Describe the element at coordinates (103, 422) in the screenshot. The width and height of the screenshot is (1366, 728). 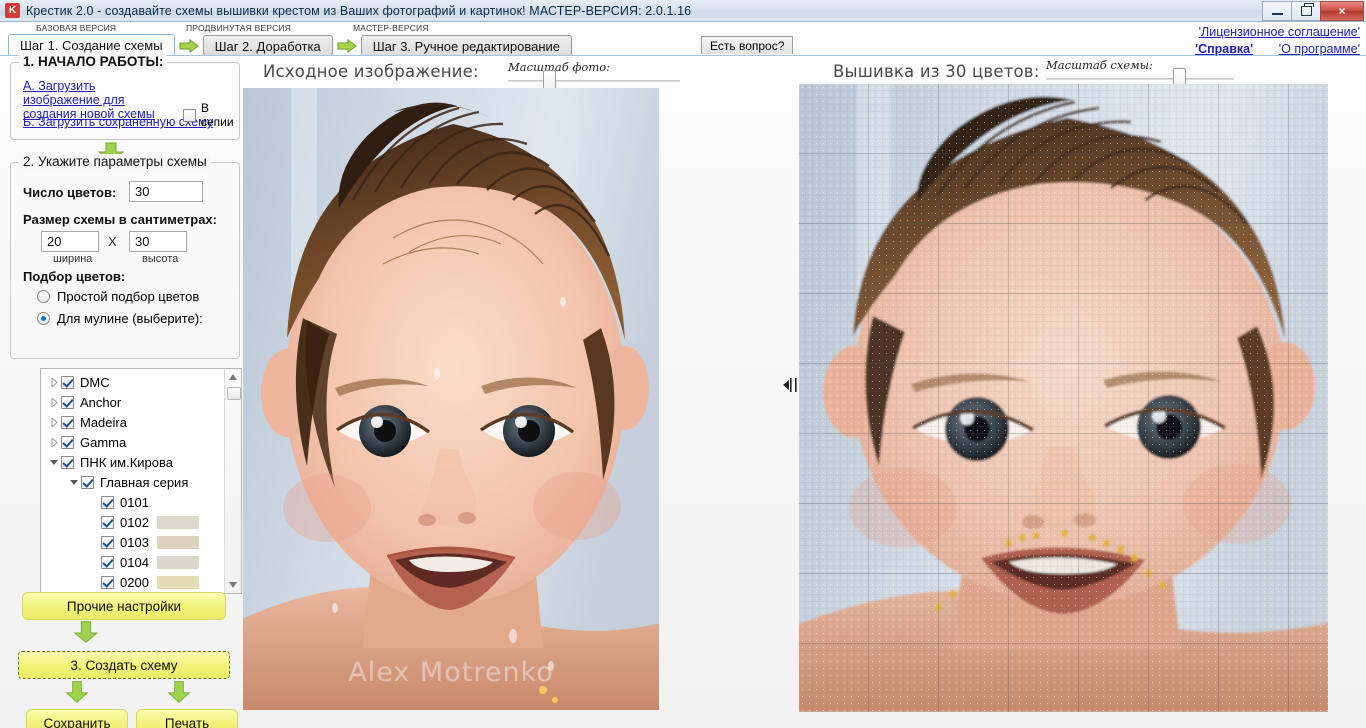
I see `tree-item-label: Madeira` at that location.